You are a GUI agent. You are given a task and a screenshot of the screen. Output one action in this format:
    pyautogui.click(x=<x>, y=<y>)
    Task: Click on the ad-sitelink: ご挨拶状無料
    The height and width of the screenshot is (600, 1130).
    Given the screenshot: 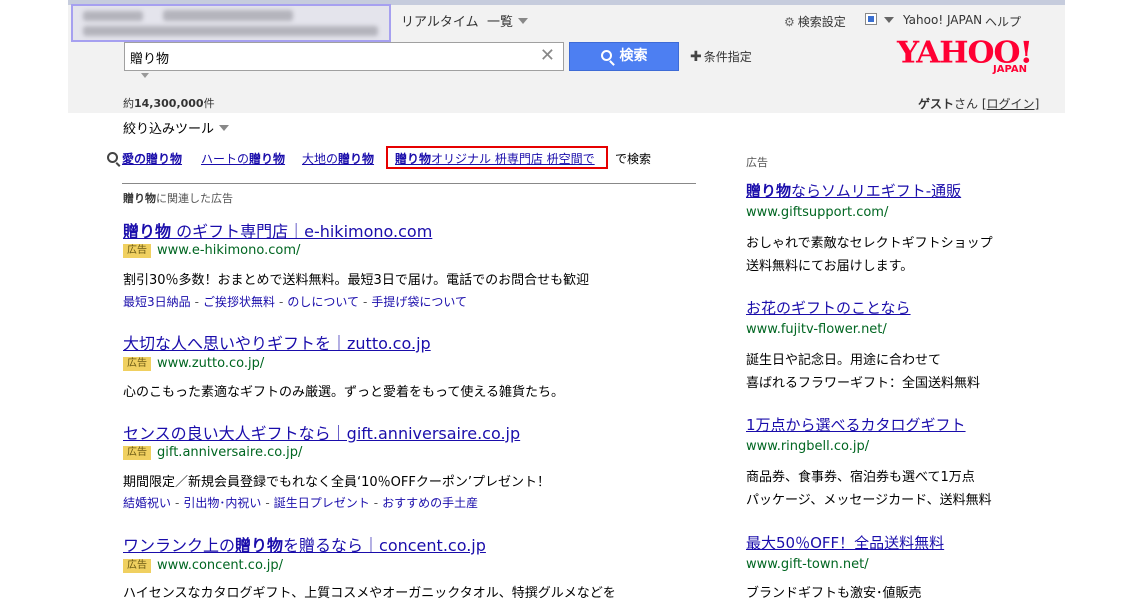 What is the action you would take?
    pyautogui.click(x=239, y=302)
    